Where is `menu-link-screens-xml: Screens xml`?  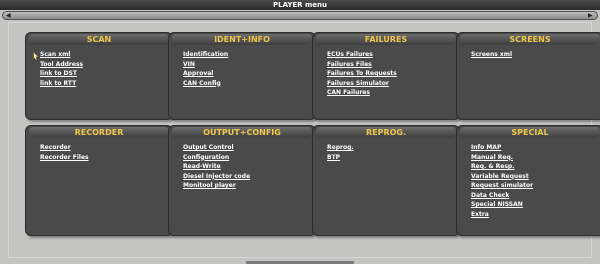
menu-link-screens-xml: Screens xml is located at coordinates (535, 55).